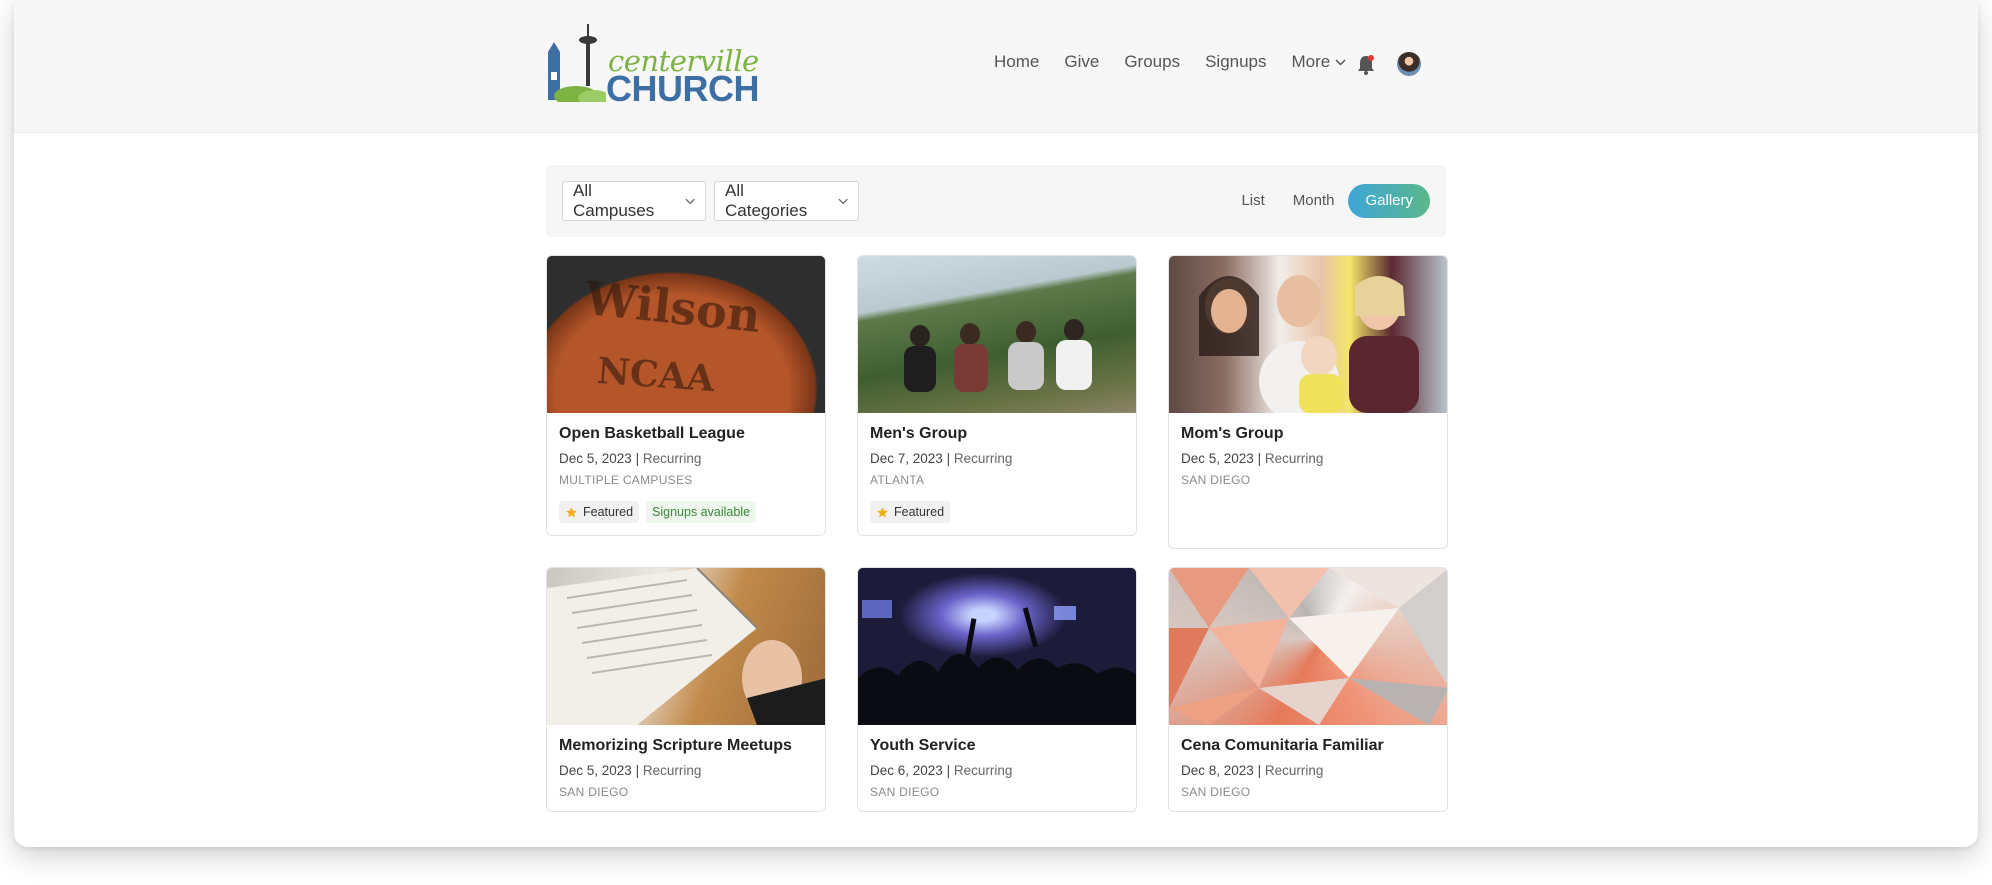 The image size is (1992, 885). I want to click on nav-more-label: More, so click(1311, 61).